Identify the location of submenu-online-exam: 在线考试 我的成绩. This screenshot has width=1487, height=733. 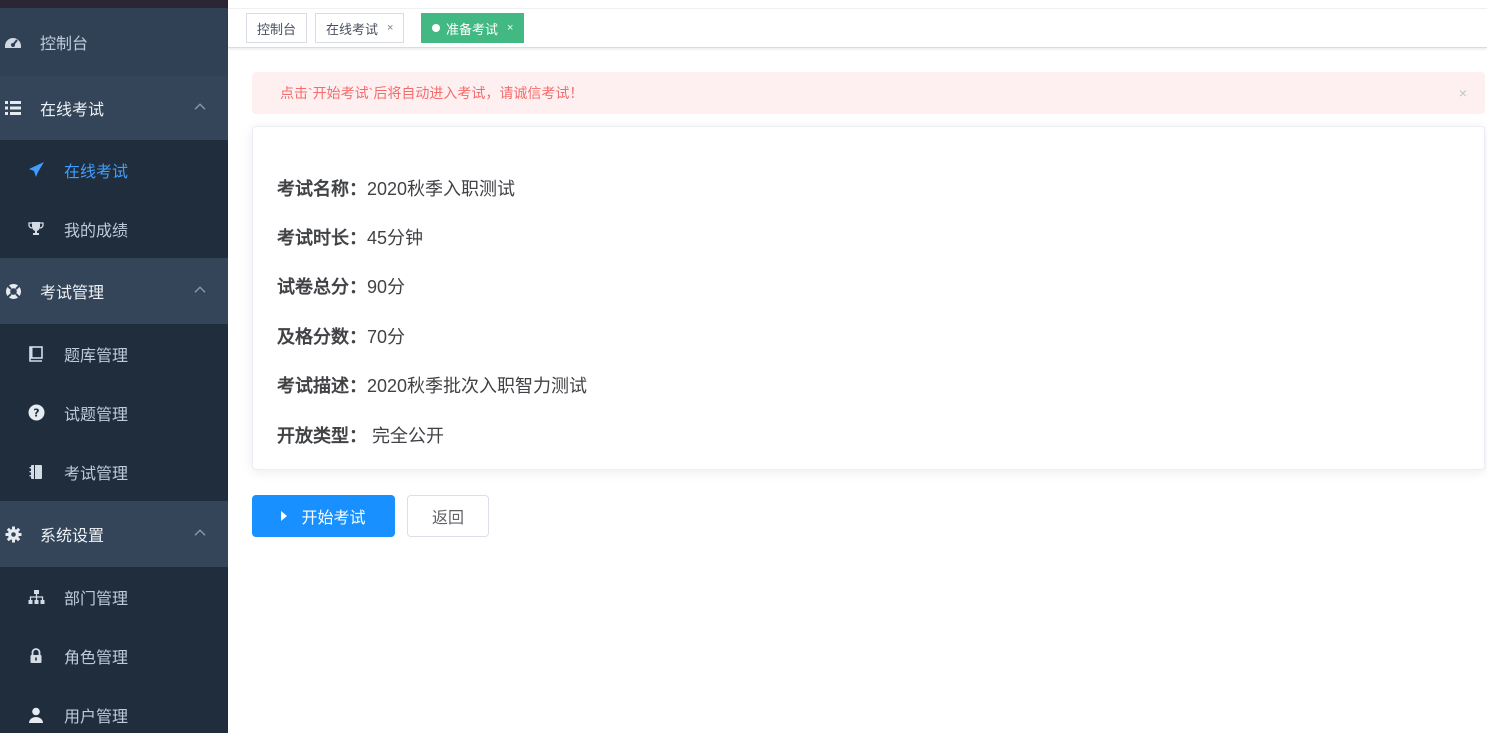
(114, 199).